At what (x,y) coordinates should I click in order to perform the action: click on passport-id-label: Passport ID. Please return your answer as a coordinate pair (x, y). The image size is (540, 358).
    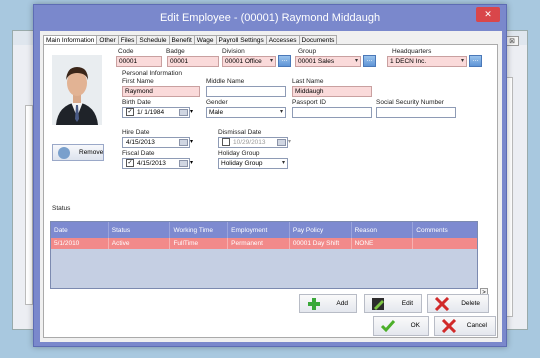
    Looking at the image, I should click on (309, 102).